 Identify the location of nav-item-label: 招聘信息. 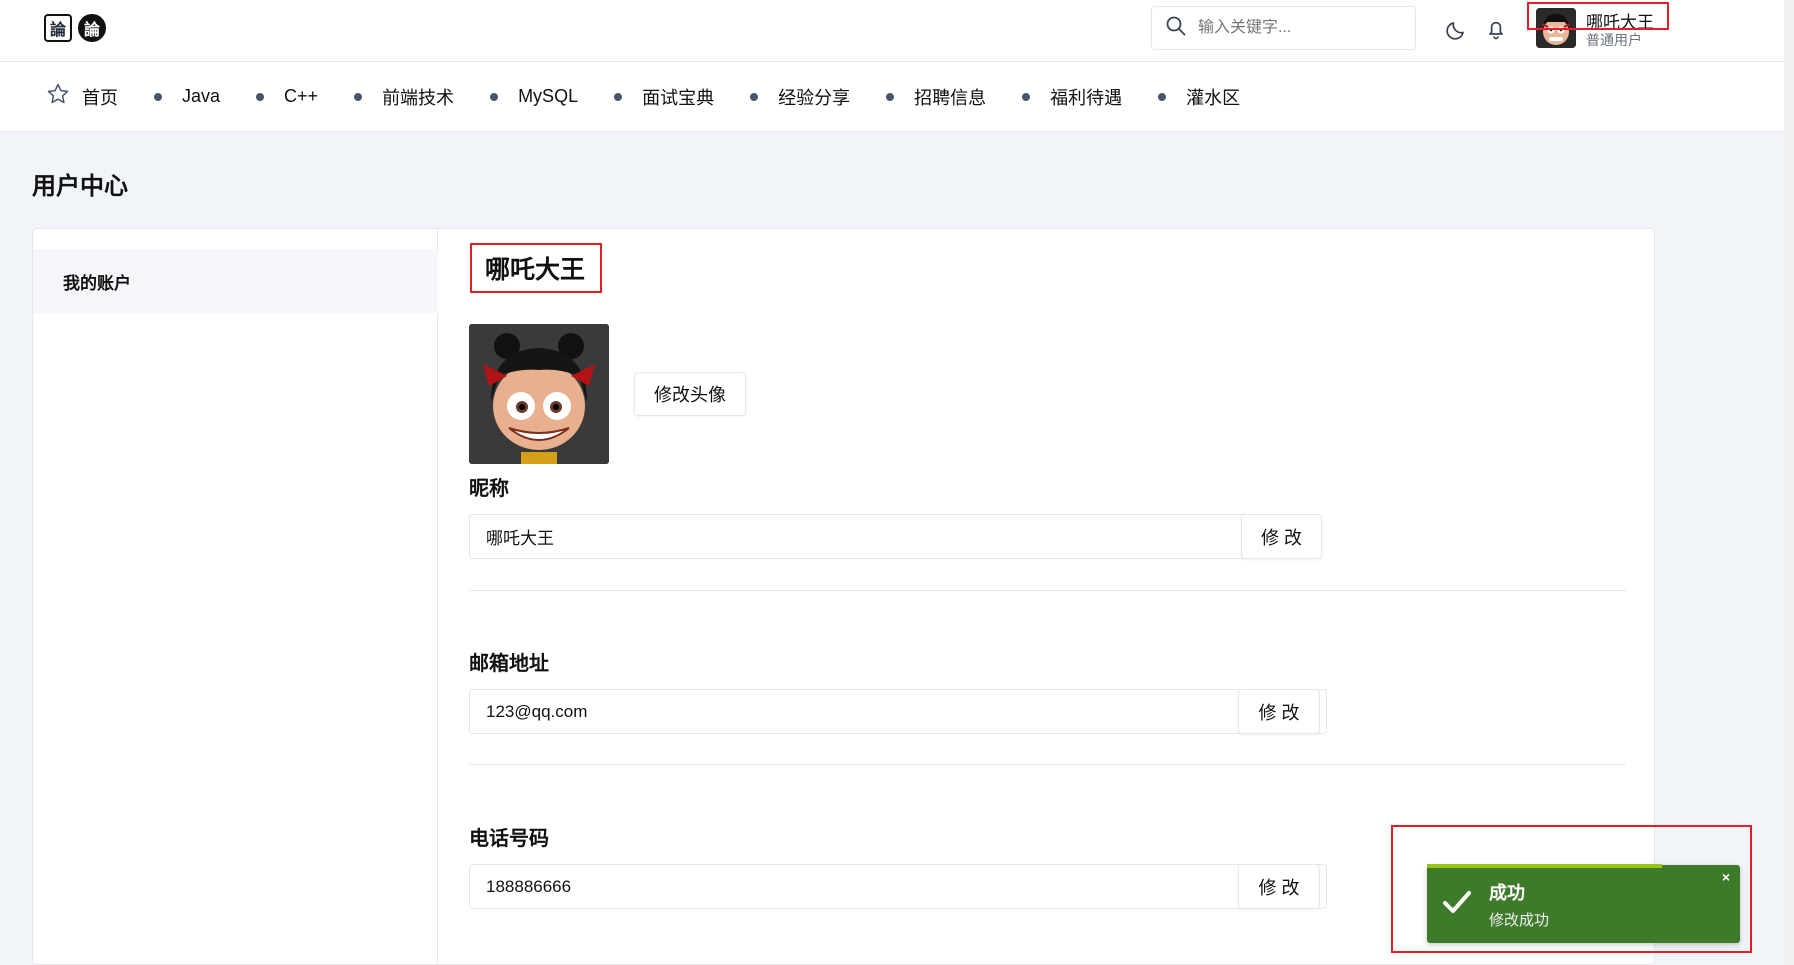
(950, 97).